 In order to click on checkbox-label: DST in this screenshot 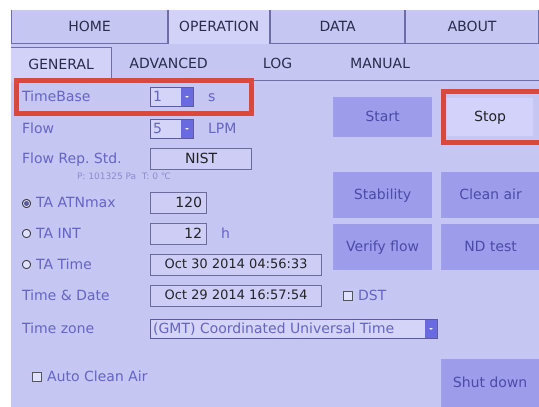, I will do `click(372, 296)`.